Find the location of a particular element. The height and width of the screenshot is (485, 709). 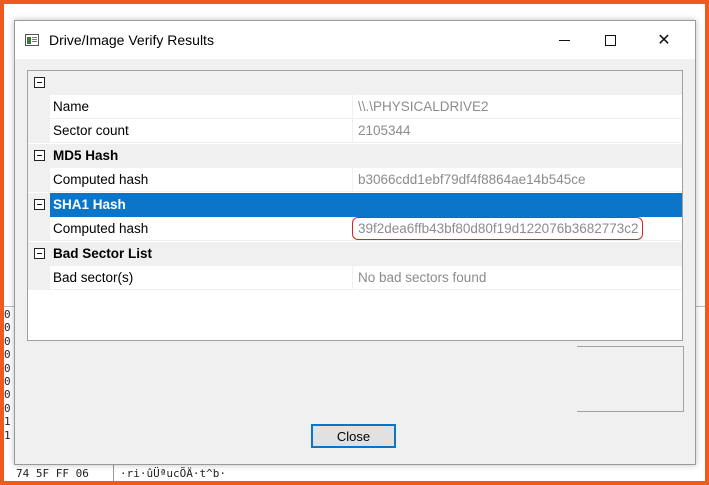

property-label: Sector count is located at coordinates (201, 131).